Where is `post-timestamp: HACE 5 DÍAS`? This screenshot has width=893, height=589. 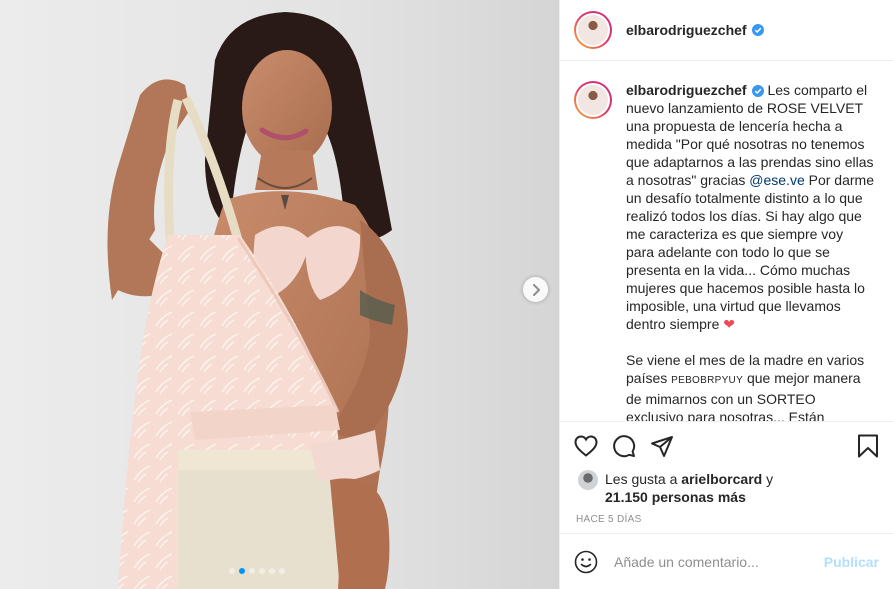
post-timestamp: HACE 5 DÍAS is located at coordinates (726, 515).